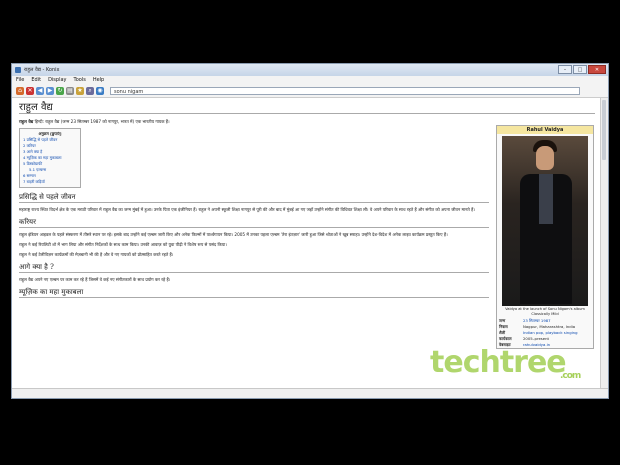 The height and width of the screenshot is (465, 620). Describe the element at coordinates (254, 268) in the screenshot. I see `section-heading: आगे क्या है ?` at that location.